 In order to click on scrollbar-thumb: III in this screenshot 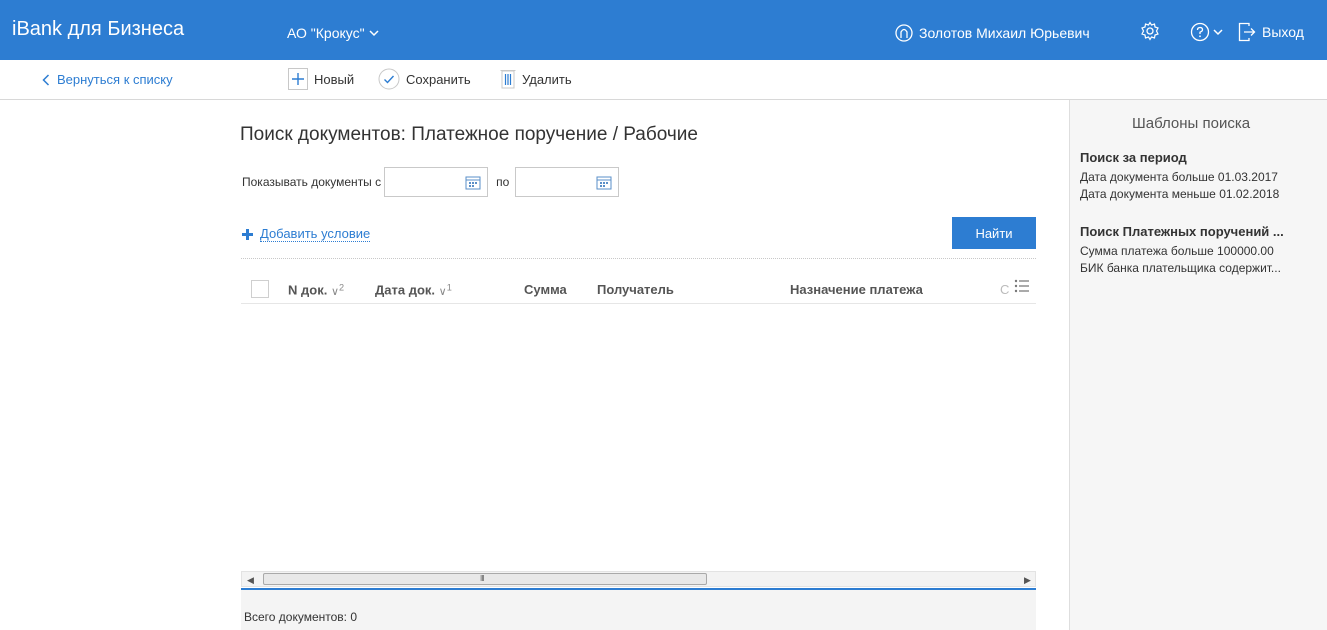, I will do `click(485, 579)`.